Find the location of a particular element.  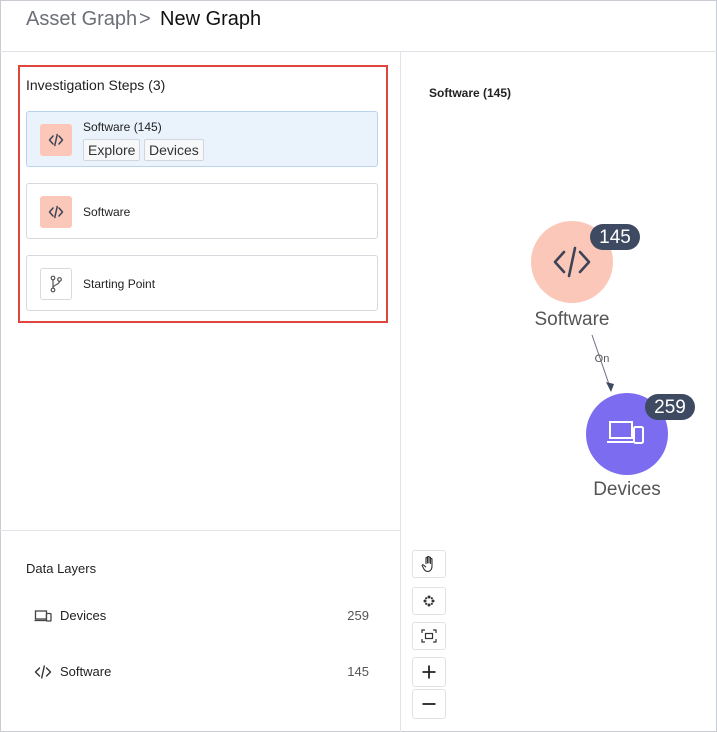

step-label: Starting Point is located at coordinates (119, 284).